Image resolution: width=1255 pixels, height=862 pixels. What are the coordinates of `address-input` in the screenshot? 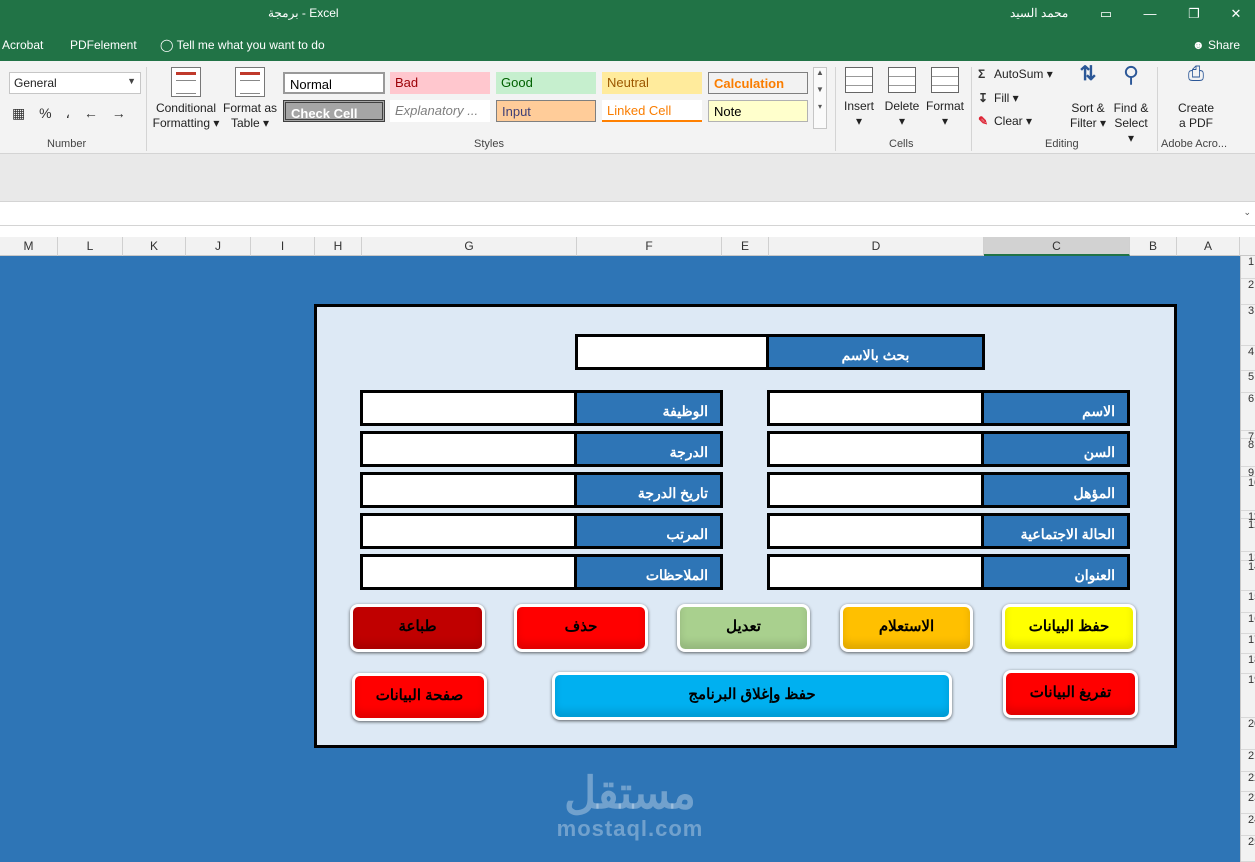 It's located at (877, 572).